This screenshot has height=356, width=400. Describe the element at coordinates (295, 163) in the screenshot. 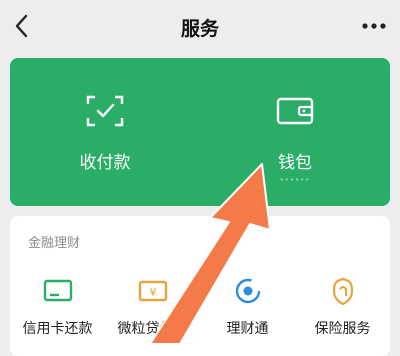

I see `wallet-label: 钱包` at that location.